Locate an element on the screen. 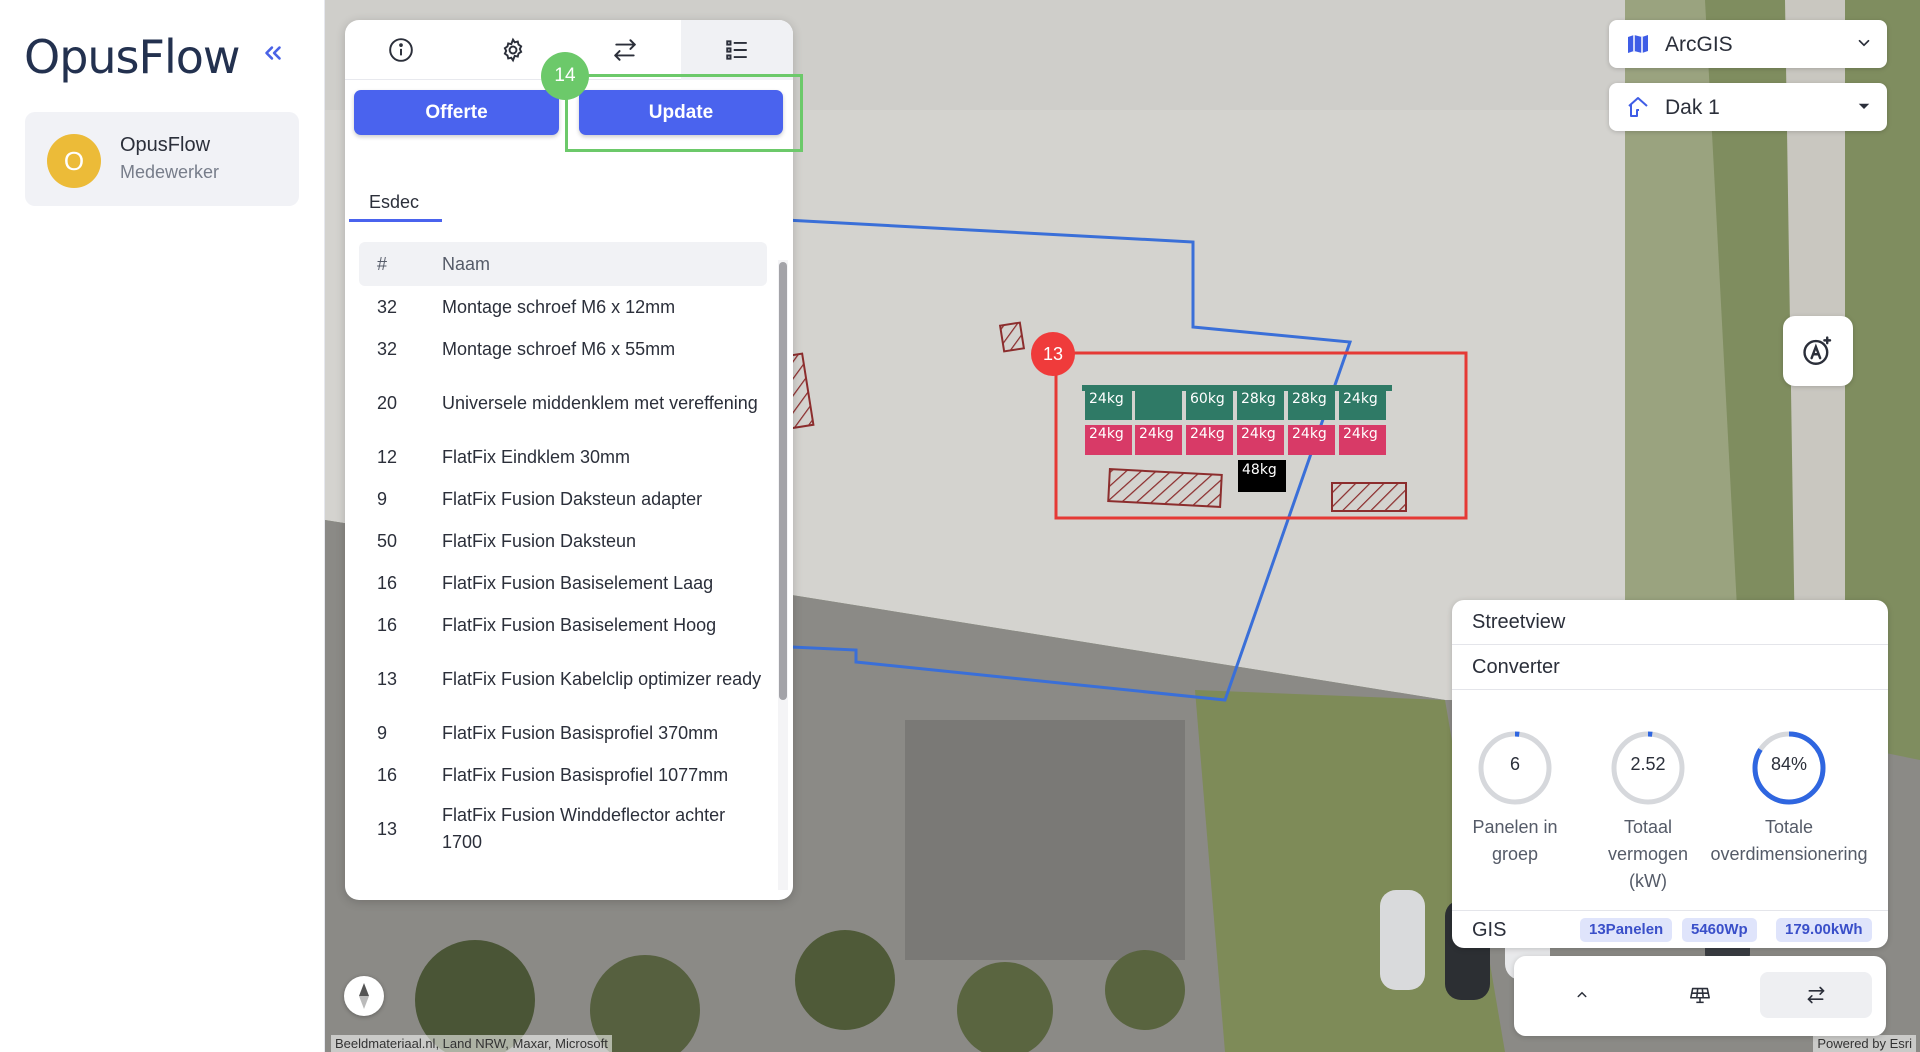 The image size is (1920, 1052). basemap-value: ArcGIS is located at coordinates (1699, 44).